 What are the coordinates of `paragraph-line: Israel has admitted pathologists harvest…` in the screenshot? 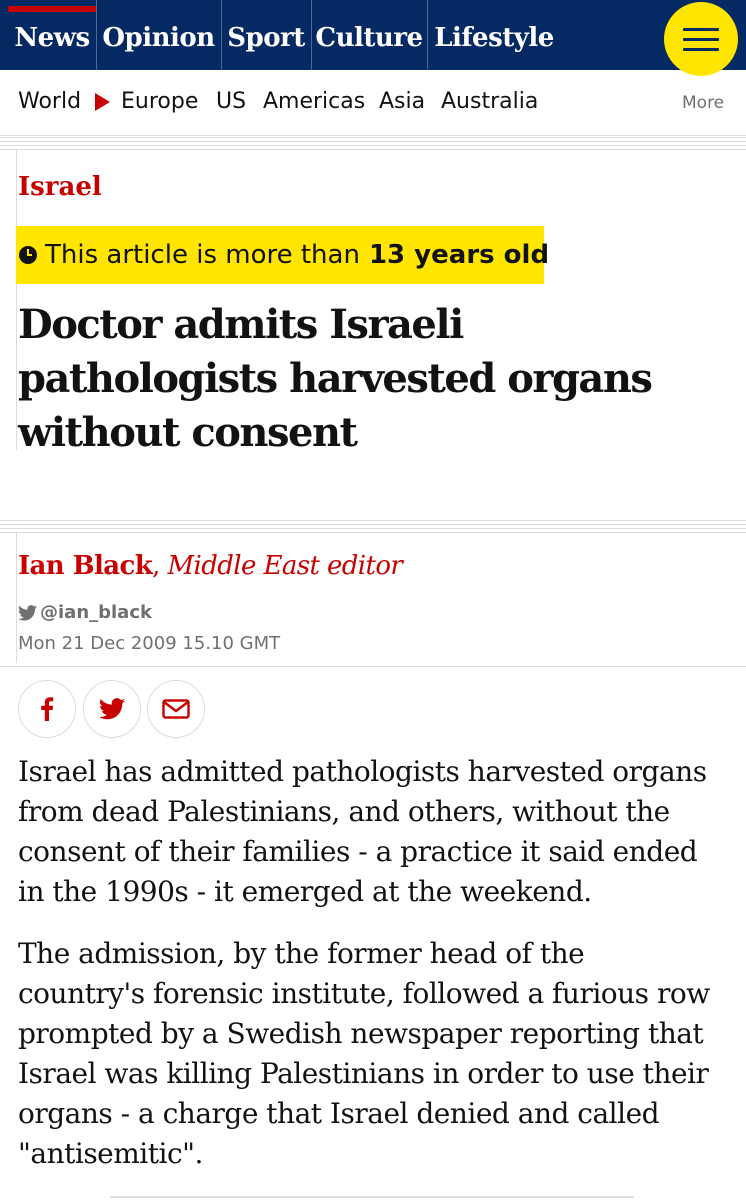 It's located at (362, 771).